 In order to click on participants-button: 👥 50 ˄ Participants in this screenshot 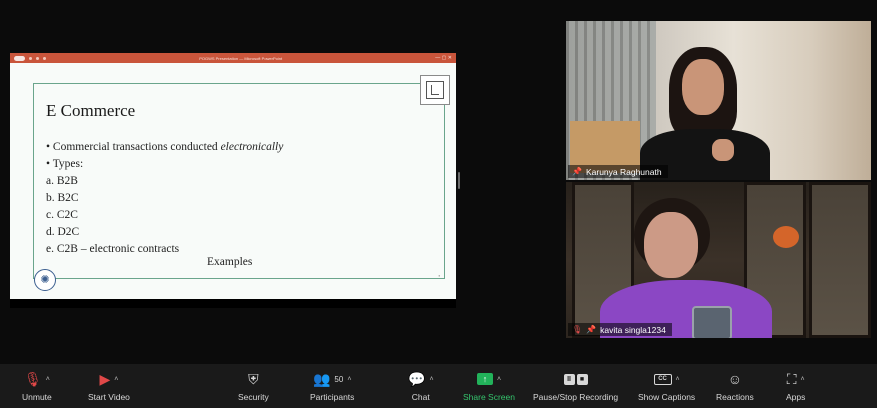, I will do `click(332, 385)`.